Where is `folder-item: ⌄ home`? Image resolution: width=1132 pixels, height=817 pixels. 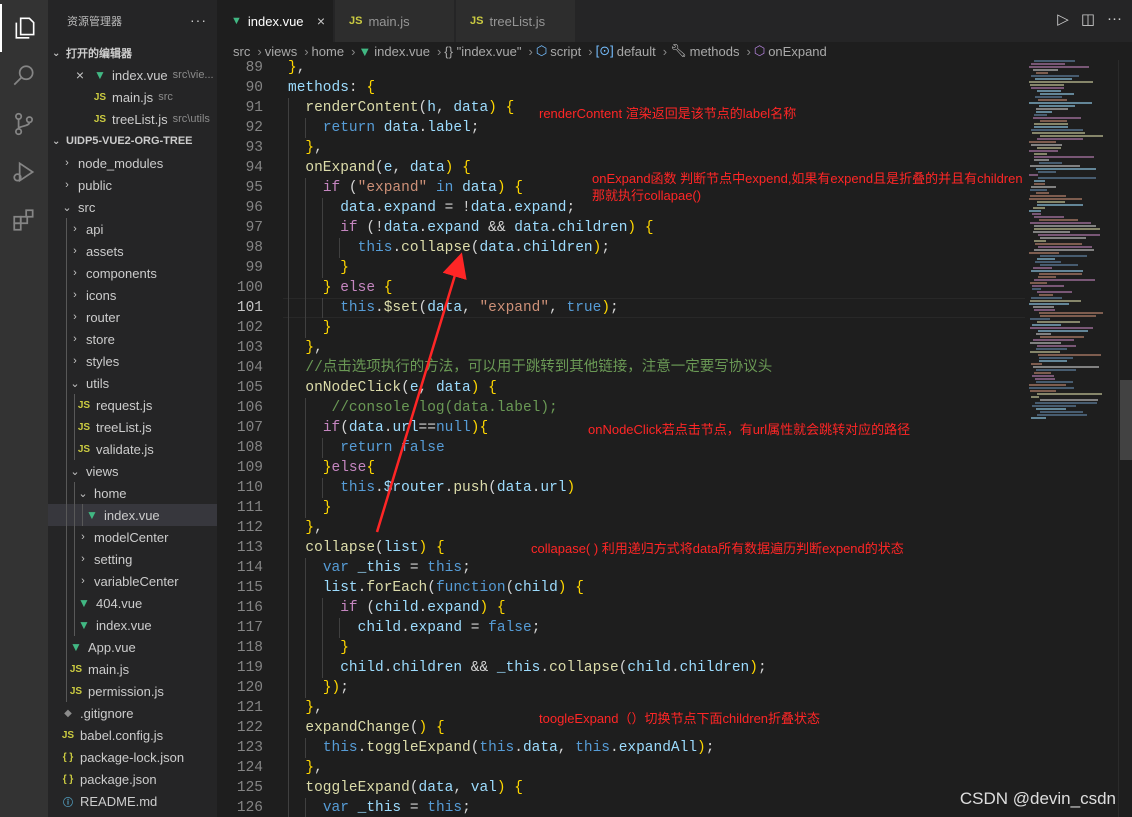
folder-item: ⌄ home is located at coordinates (132, 493).